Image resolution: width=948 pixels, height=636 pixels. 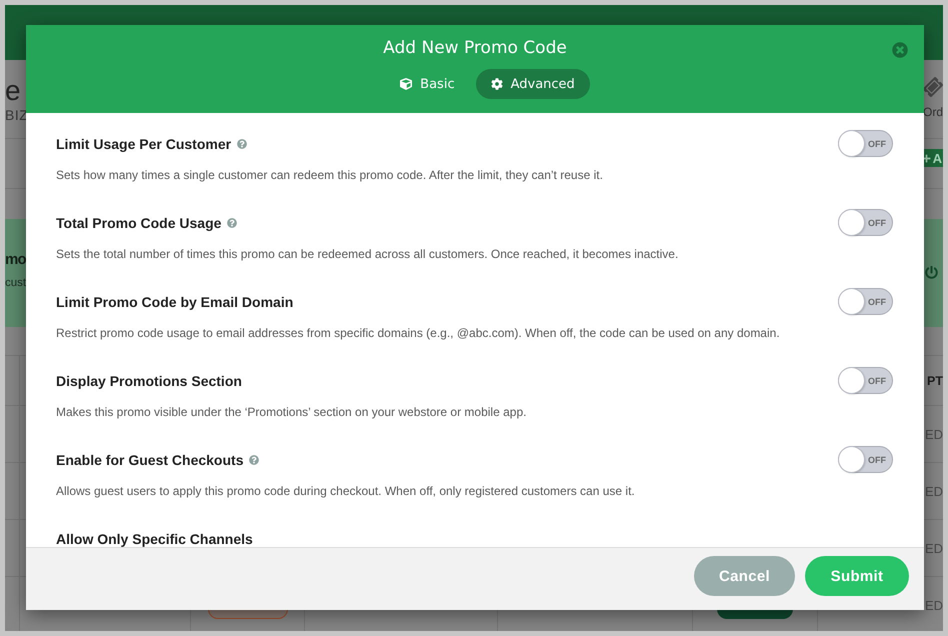 What do you see at coordinates (330, 175) in the screenshot?
I see `setting-description: Sets how many times a single customer can redeem this promo code. After the limit, they can’t reuse it.` at bounding box center [330, 175].